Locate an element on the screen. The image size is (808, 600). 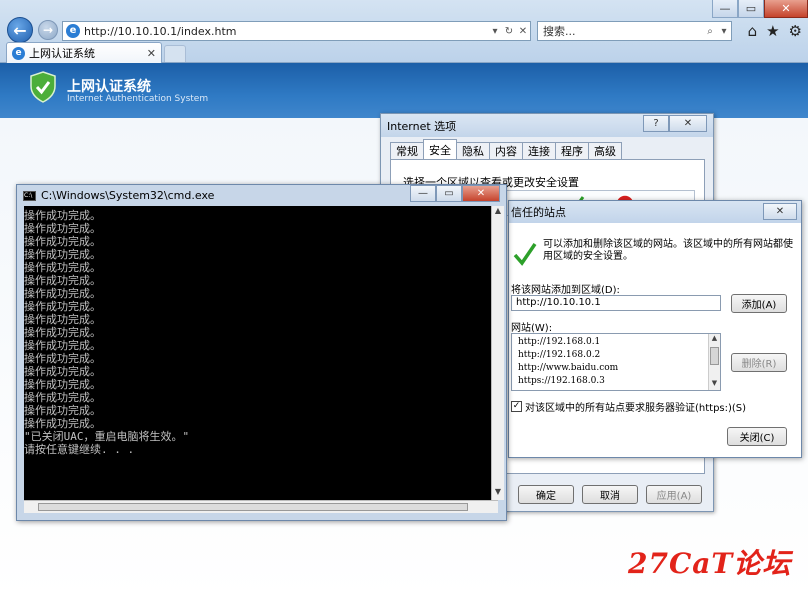
tab-programs: 程序 is located at coordinates (572, 150).